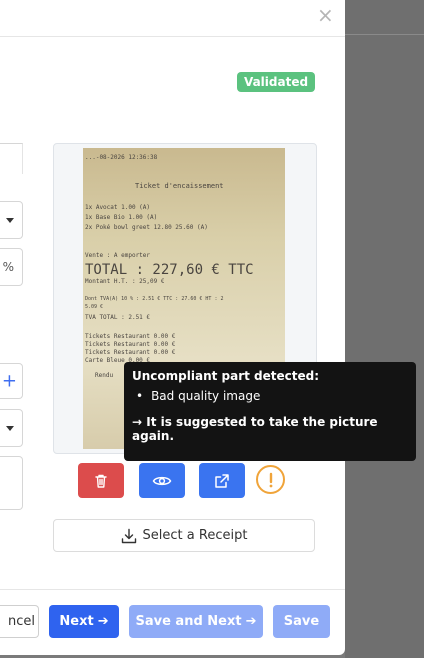 This screenshot has width=424, height=658. What do you see at coordinates (11, 483) in the screenshot?
I see `comment-textarea` at bounding box center [11, 483].